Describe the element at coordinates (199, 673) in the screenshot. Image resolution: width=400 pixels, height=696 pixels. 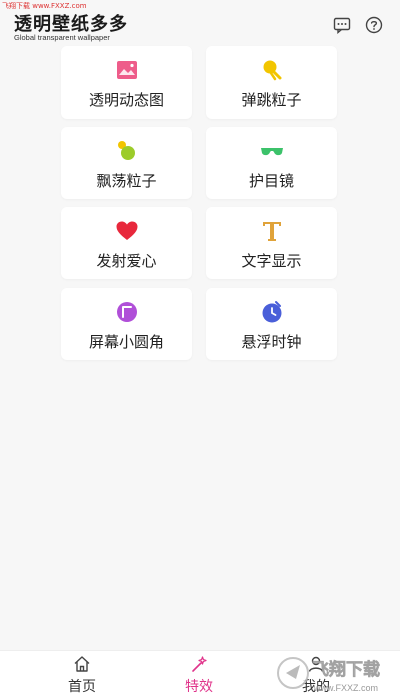
I see `tab-effects: 特效` at that location.